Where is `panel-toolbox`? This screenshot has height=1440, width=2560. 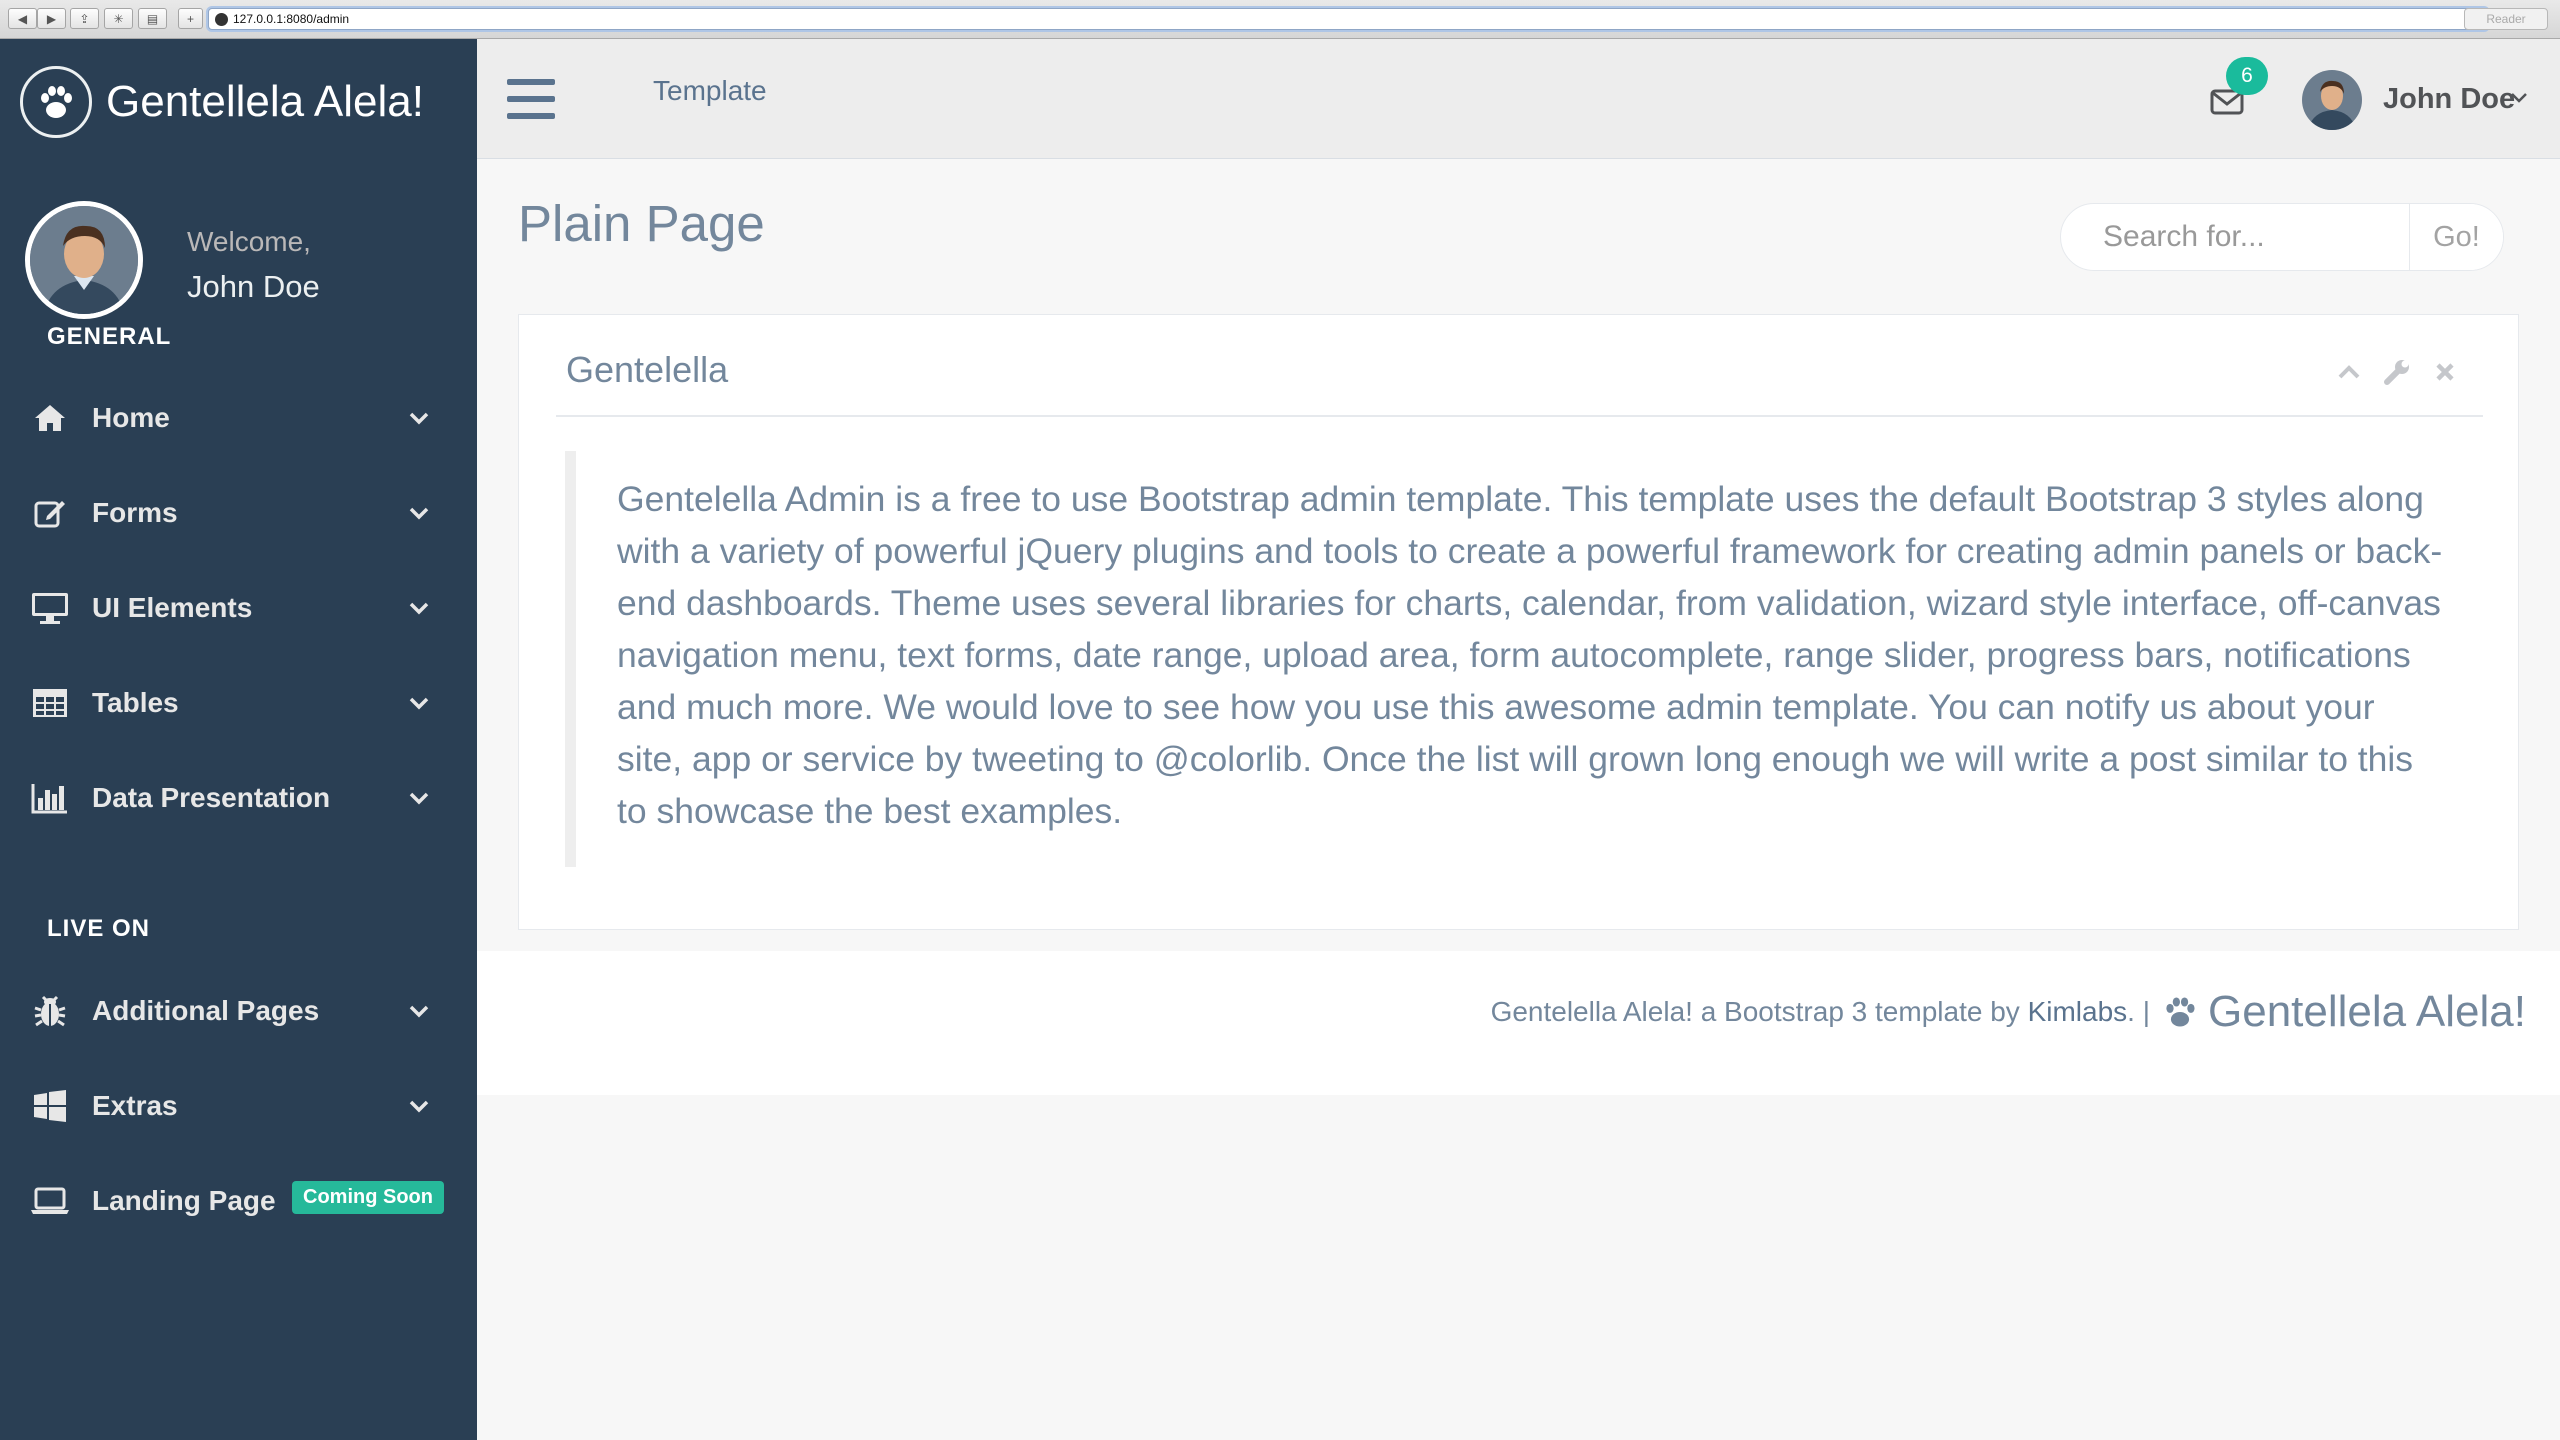 panel-toolbox is located at coordinates (2397, 372).